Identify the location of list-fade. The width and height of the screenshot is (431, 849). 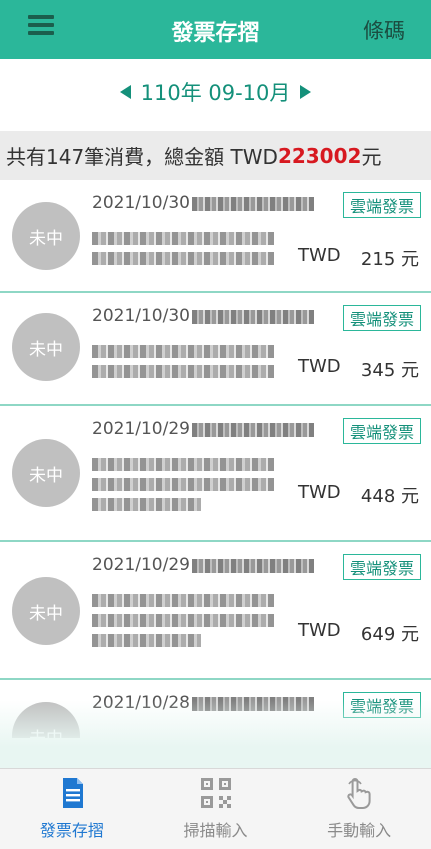
(215, 734).